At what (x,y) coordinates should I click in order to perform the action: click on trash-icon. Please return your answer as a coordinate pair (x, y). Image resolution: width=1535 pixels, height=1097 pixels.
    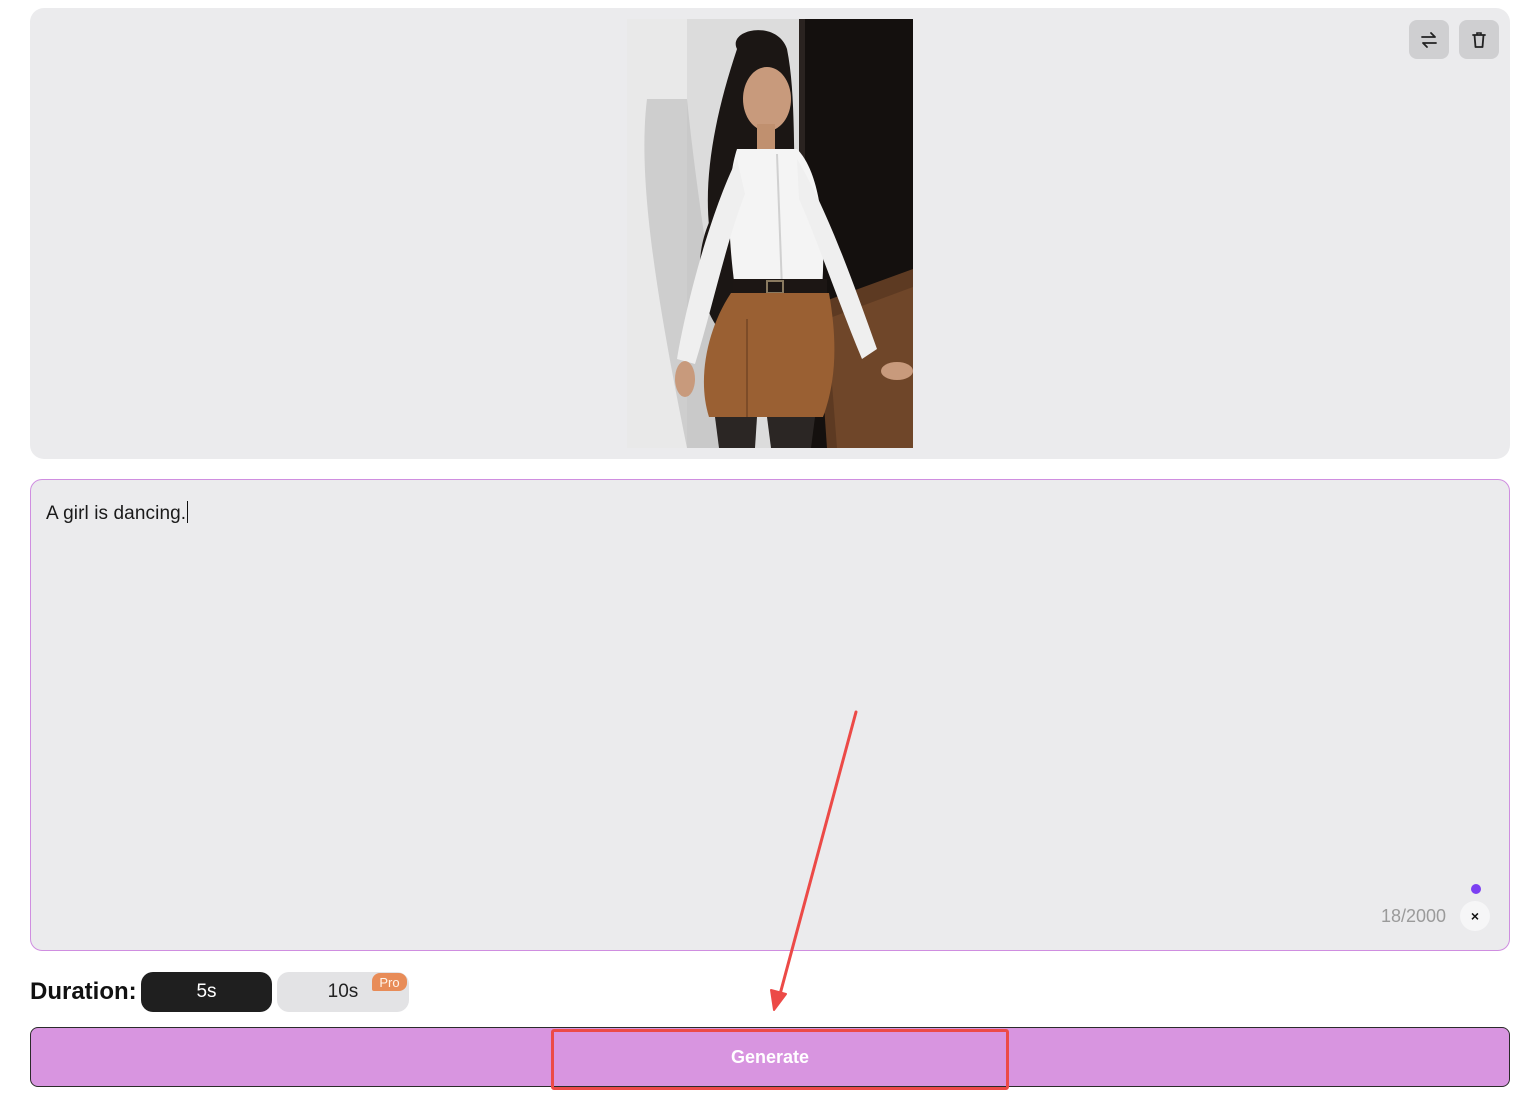
    Looking at the image, I should click on (1479, 39).